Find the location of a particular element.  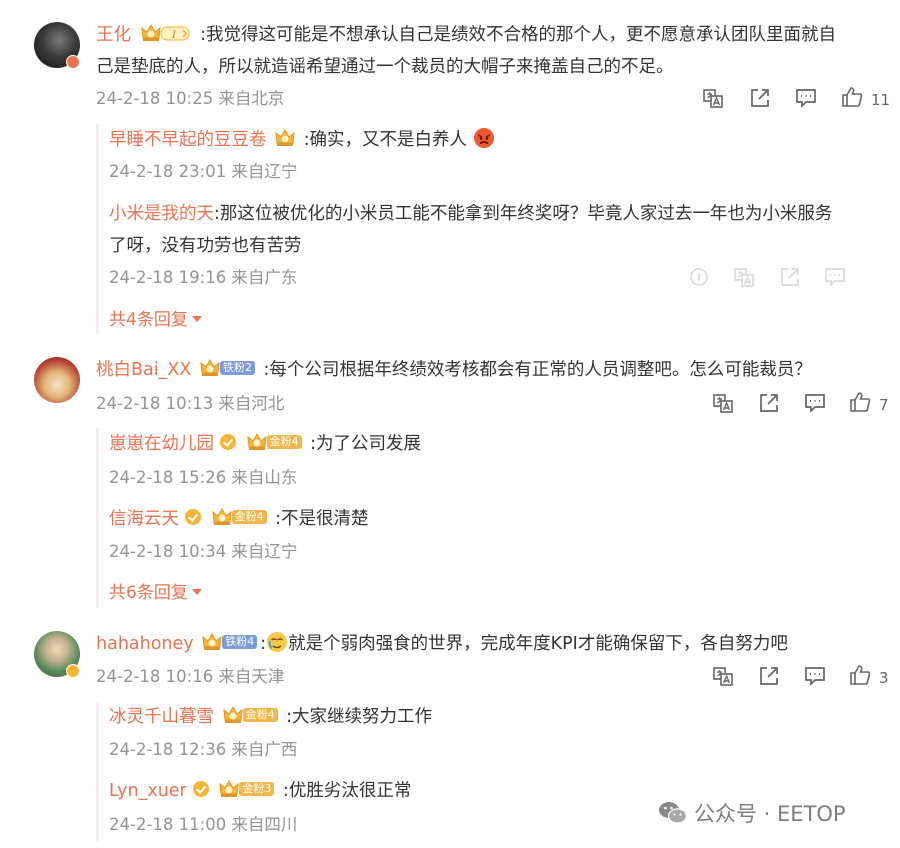

more-replies-link: 共4条回复 is located at coordinates (155, 320).